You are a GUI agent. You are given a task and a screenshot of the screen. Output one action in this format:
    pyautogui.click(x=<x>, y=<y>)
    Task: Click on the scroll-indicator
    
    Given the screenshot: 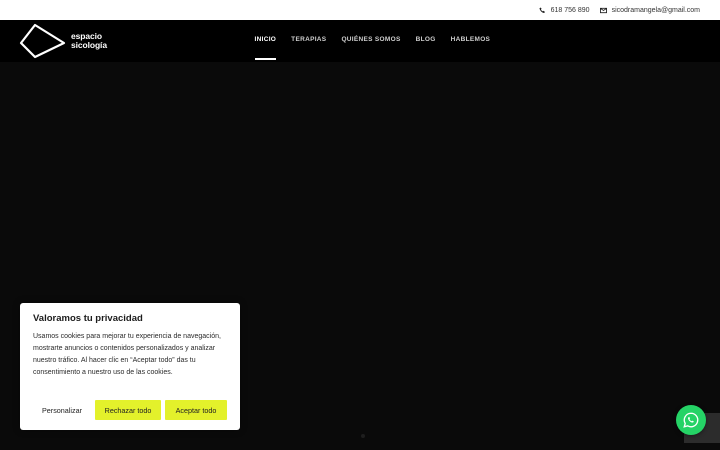 What is the action you would take?
    pyautogui.click(x=363, y=436)
    